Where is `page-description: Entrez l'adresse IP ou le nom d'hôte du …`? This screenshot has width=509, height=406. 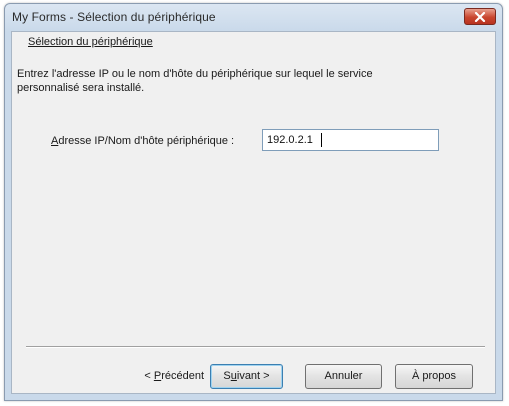
page-description: Entrez l'adresse IP ou le nom d'hôte du … is located at coordinates (195, 81).